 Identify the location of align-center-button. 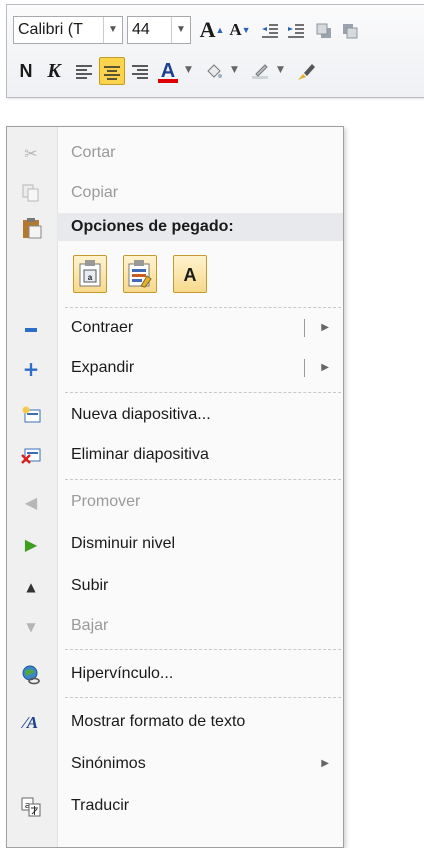
(112, 71).